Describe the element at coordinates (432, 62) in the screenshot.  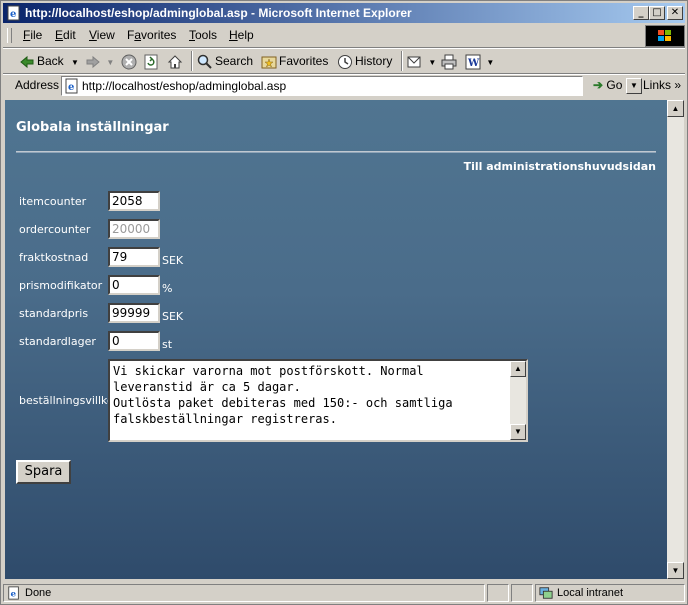
I see `mail-dropdown-icon: ▼` at that location.